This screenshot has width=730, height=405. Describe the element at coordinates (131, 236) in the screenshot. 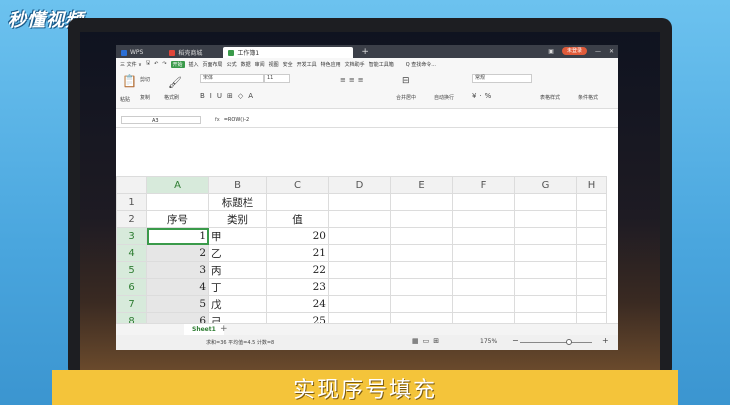

I see `row-header: 3` at that location.